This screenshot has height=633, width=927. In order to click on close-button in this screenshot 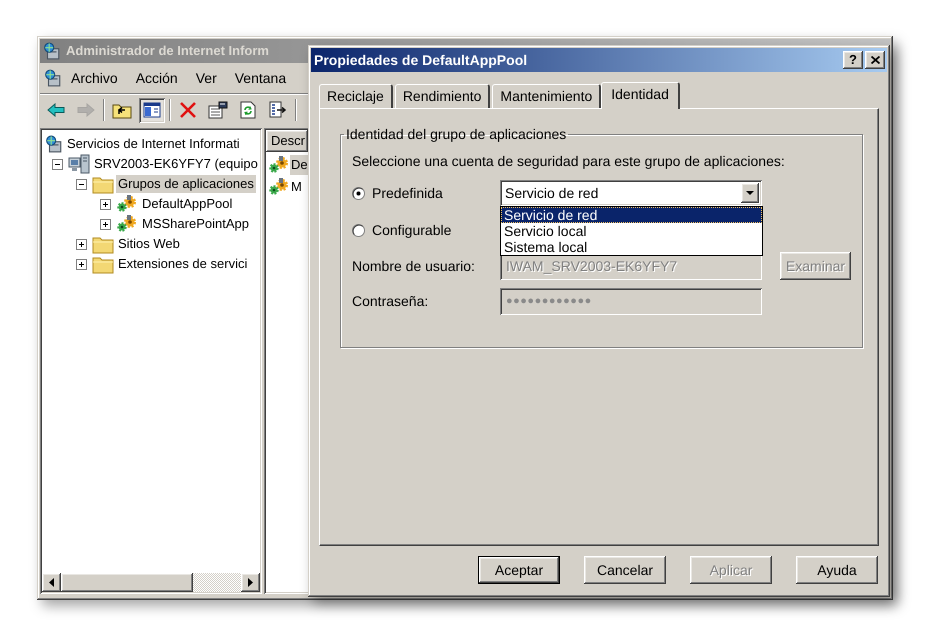, I will do `click(875, 60)`.